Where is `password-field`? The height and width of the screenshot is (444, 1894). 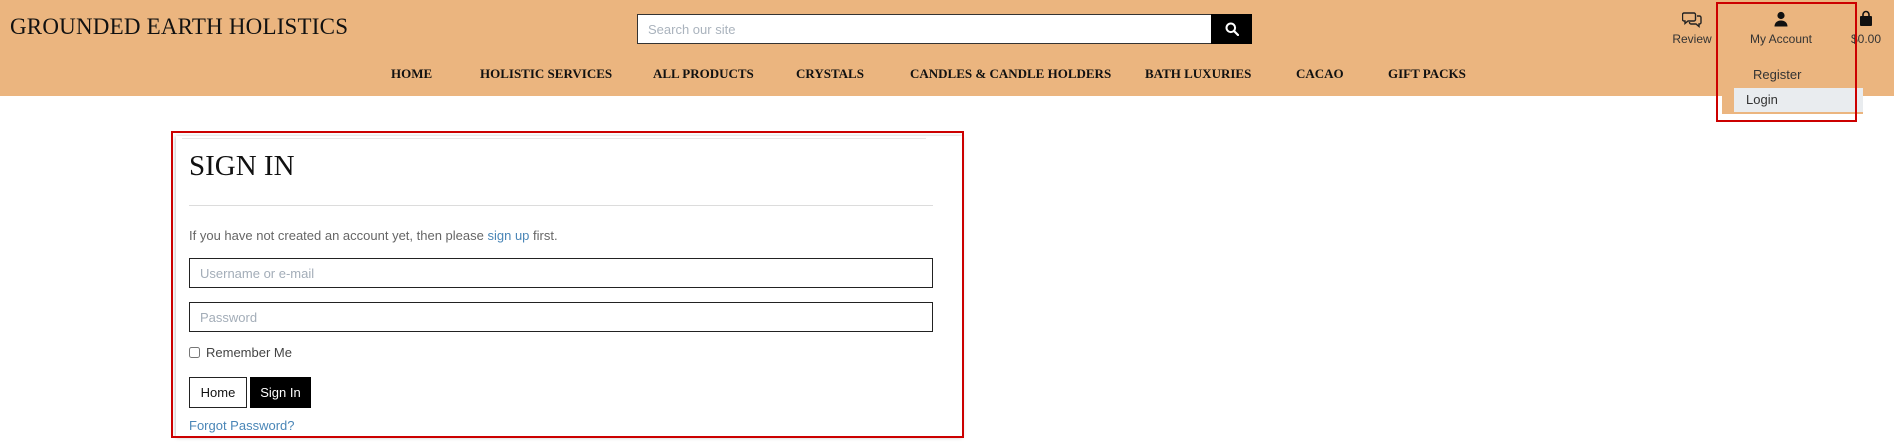 password-field is located at coordinates (561, 317).